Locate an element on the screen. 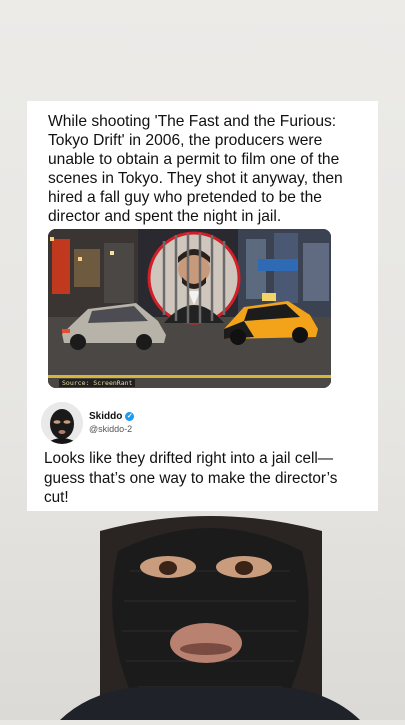  author-name: Skiddo ✓ is located at coordinates (112, 416).